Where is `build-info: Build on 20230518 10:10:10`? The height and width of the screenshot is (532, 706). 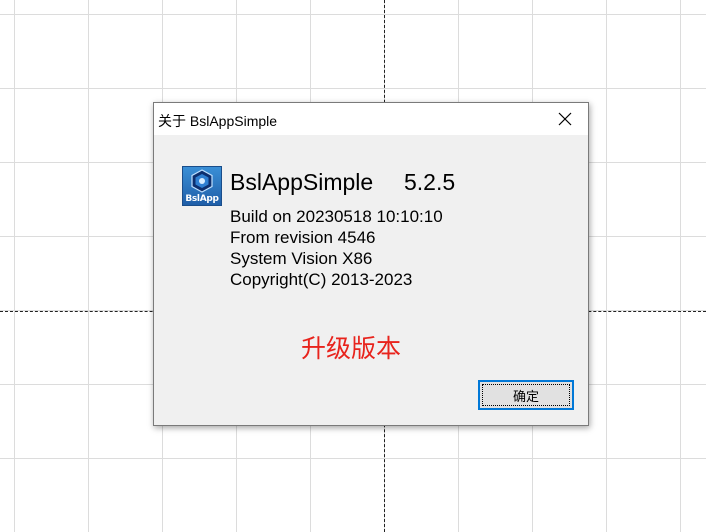
build-info: Build on 20230518 10:10:10 is located at coordinates (336, 216).